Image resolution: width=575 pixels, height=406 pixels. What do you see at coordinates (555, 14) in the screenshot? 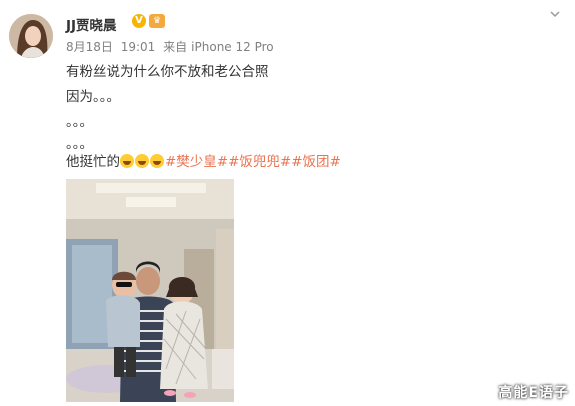
I see `chevron-down-icon` at bounding box center [555, 14].